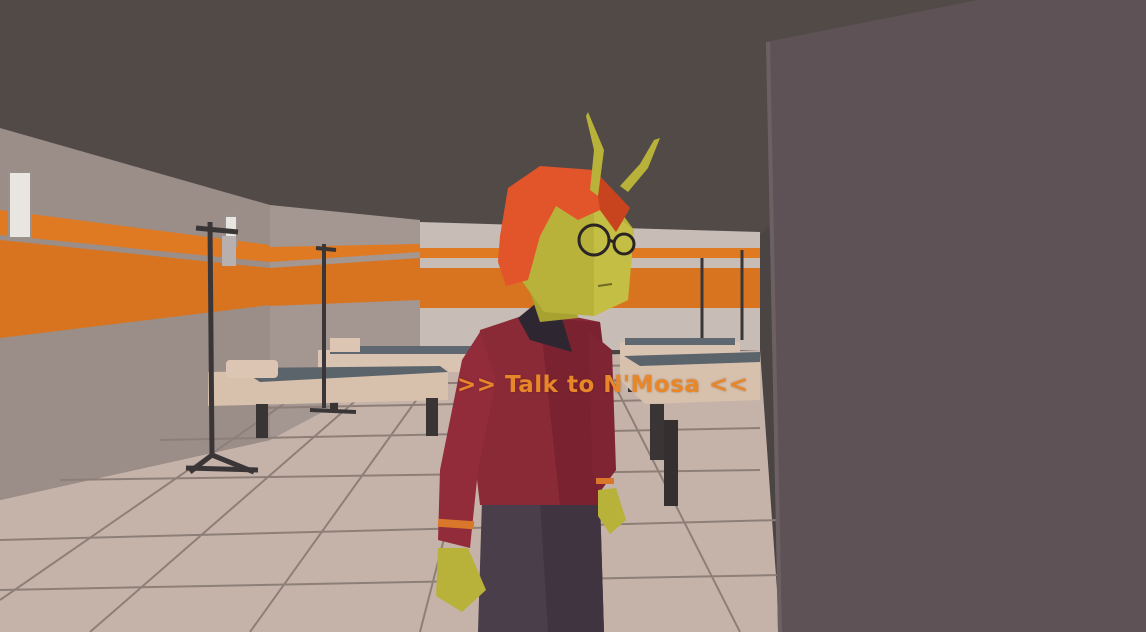 This screenshot has width=1146, height=632. Describe the element at coordinates (607, 389) in the screenshot. I see `talk-prompt: >> Talk to N'Mosa <<` at that location.